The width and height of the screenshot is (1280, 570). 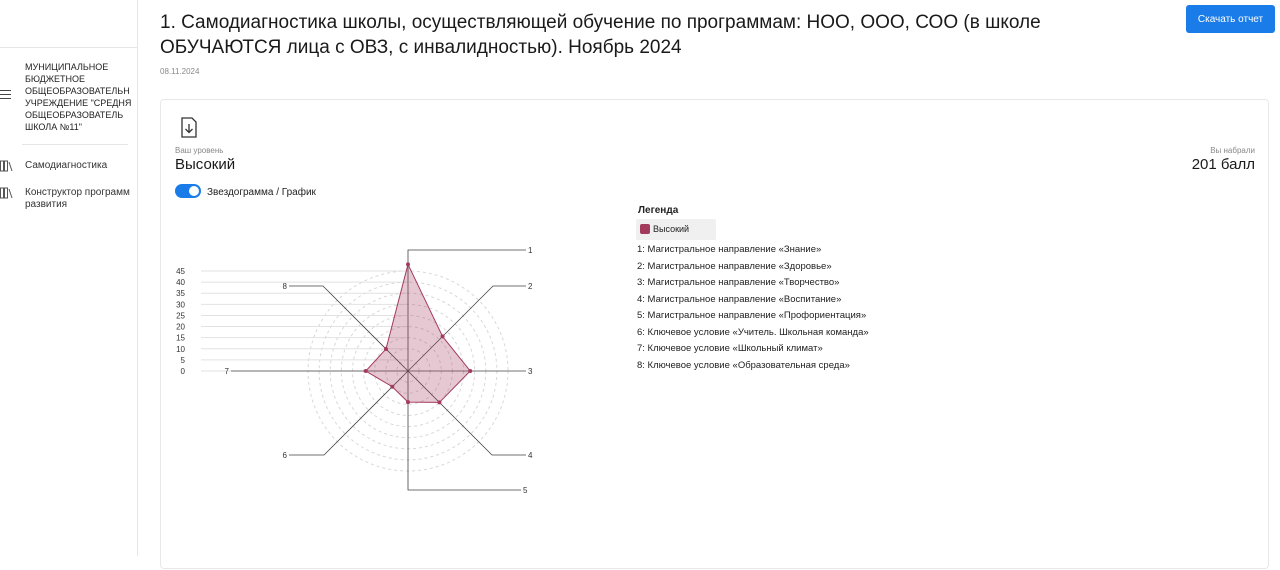 What do you see at coordinates (53, 127) in the screenshot?
I see `org-line: ШКОЛА №11"` at bounding box center [53, 127].